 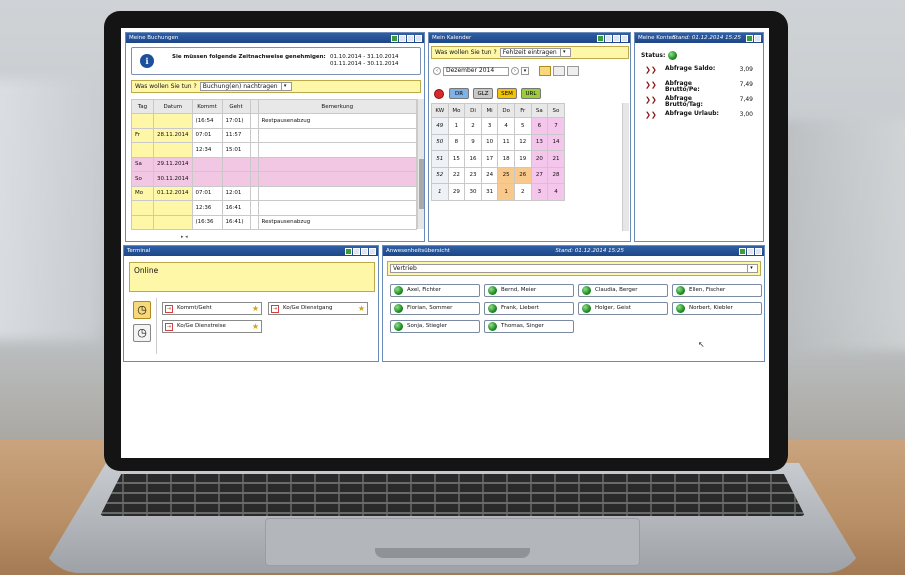 I want to click on calendar-day: 7, so click(x=556, y=126).